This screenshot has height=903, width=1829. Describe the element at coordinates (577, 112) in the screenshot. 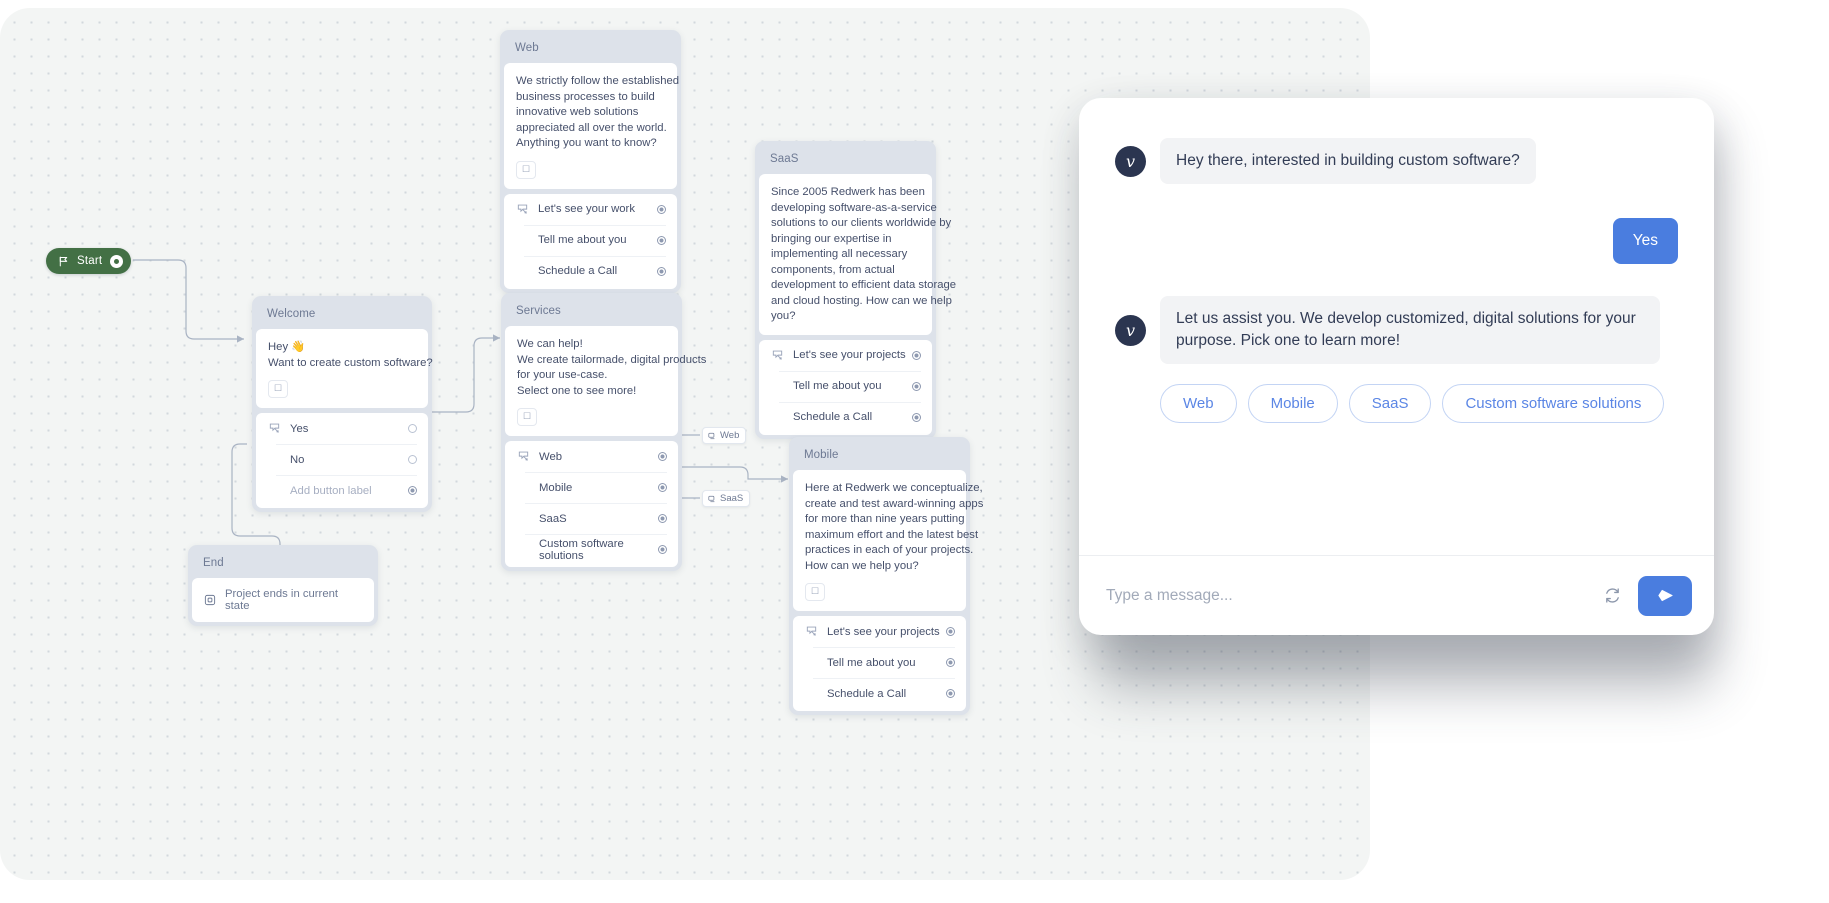

I see `message-line: innovative web solutions` at that location.